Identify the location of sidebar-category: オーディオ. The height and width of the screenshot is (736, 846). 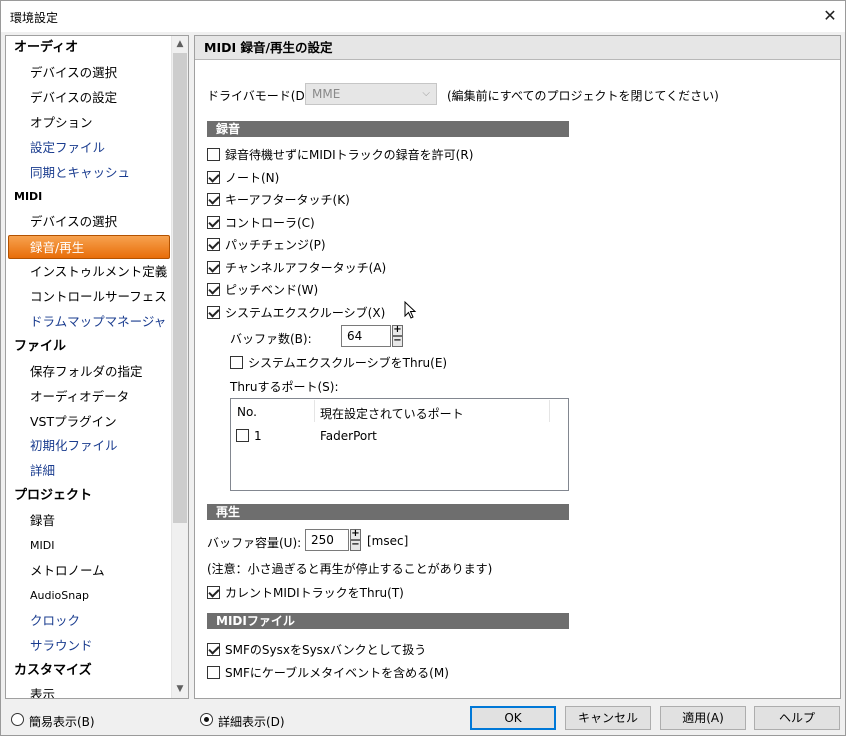
(46, 48).